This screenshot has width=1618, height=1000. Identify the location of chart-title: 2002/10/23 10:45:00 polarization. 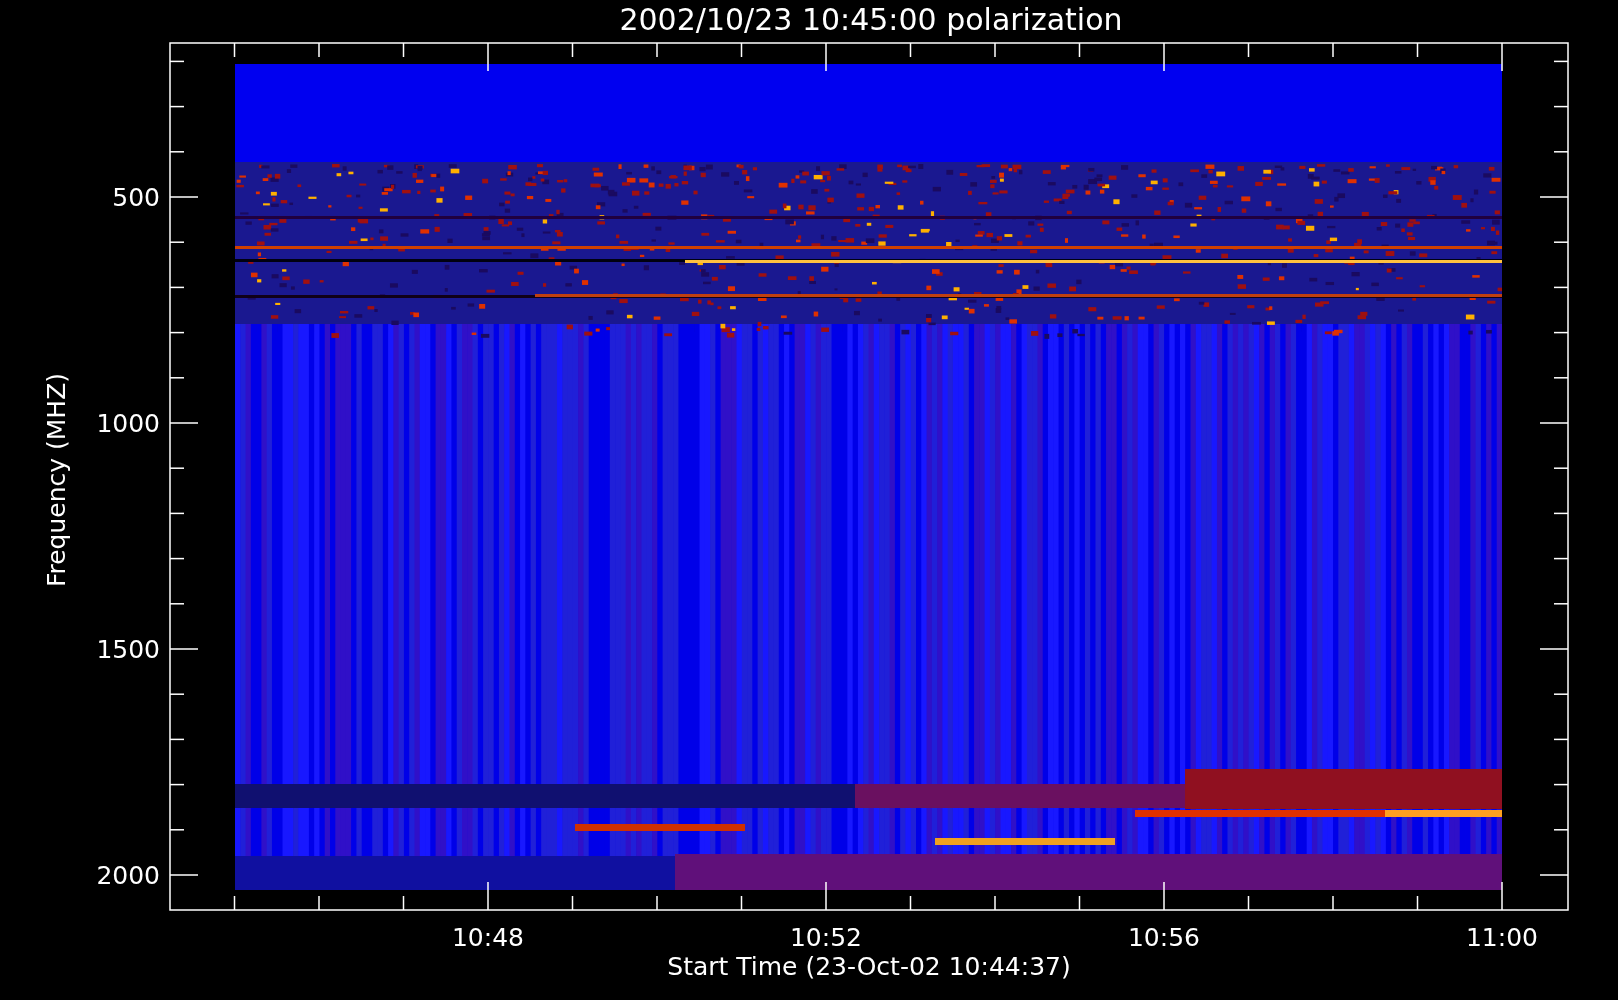
(871, 19).